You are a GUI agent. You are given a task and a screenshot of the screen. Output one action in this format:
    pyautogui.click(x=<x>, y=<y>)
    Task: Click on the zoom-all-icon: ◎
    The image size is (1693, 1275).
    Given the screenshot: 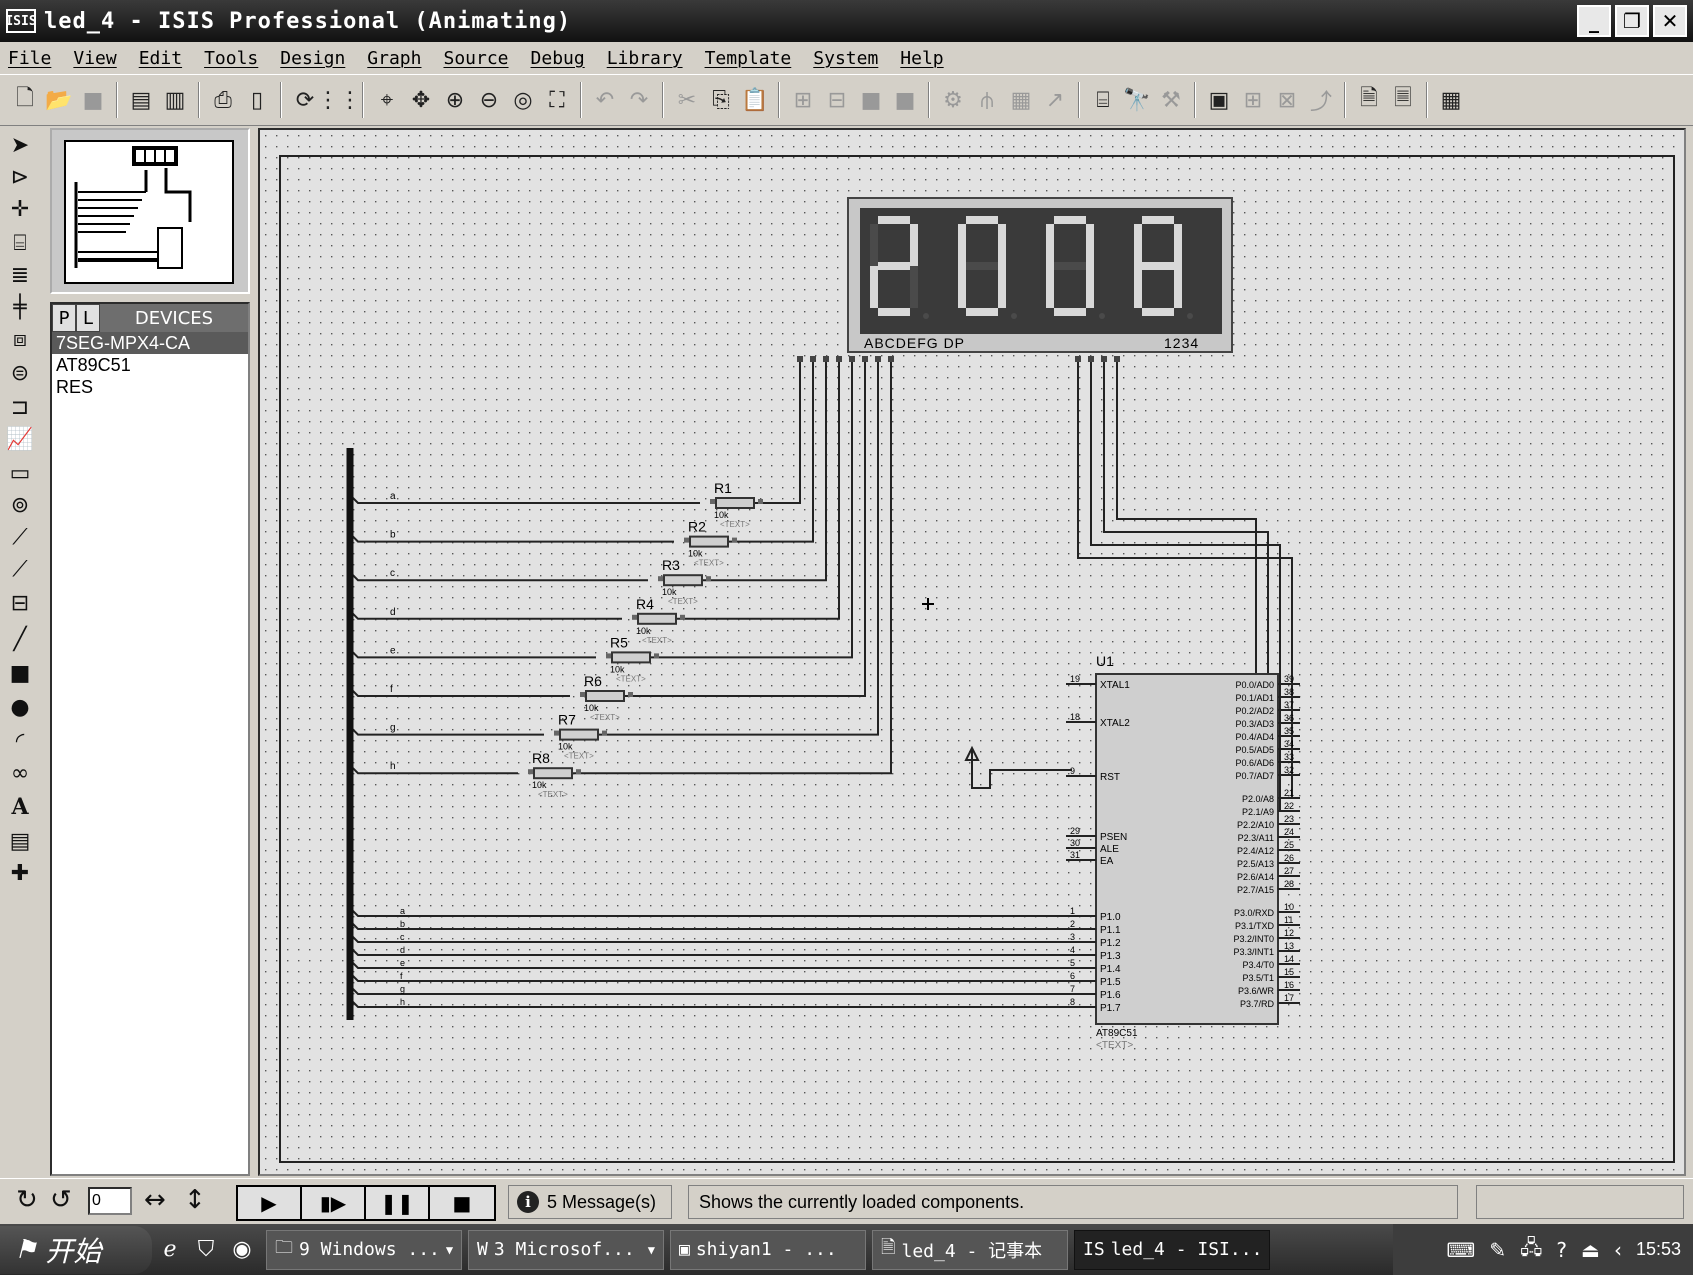 What is the action you would take?
    pyautogui.click(x=523, y=100)
    